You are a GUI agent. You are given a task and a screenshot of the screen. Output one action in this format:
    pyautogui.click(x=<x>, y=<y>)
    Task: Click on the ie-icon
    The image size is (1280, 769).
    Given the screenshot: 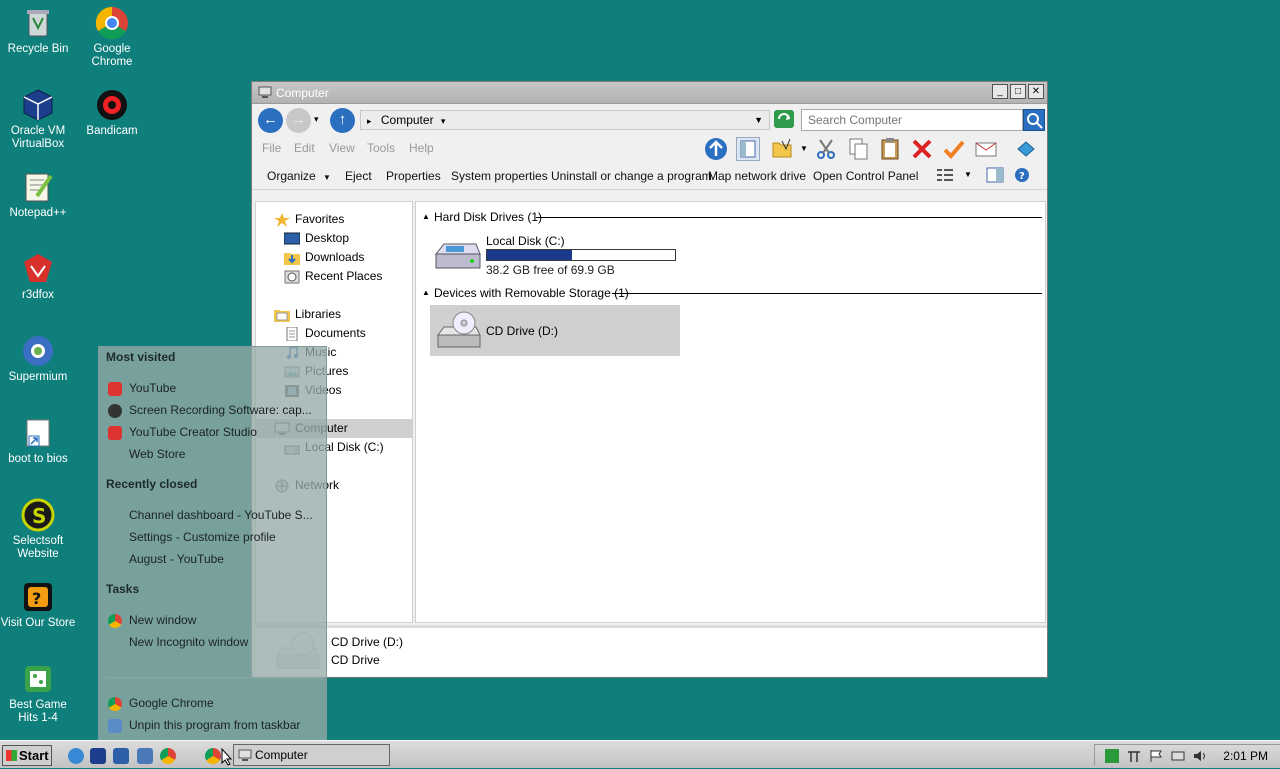 What is the action you would take?
    pyautogui.click(x=76, y=756)
    